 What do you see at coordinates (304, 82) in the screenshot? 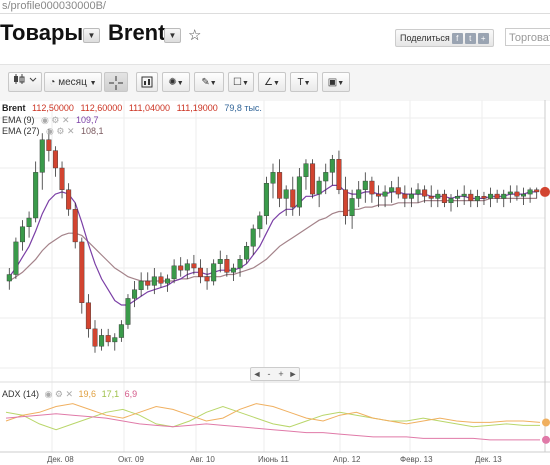
I see `text-button: T▼` at bounding box center [304, 82].